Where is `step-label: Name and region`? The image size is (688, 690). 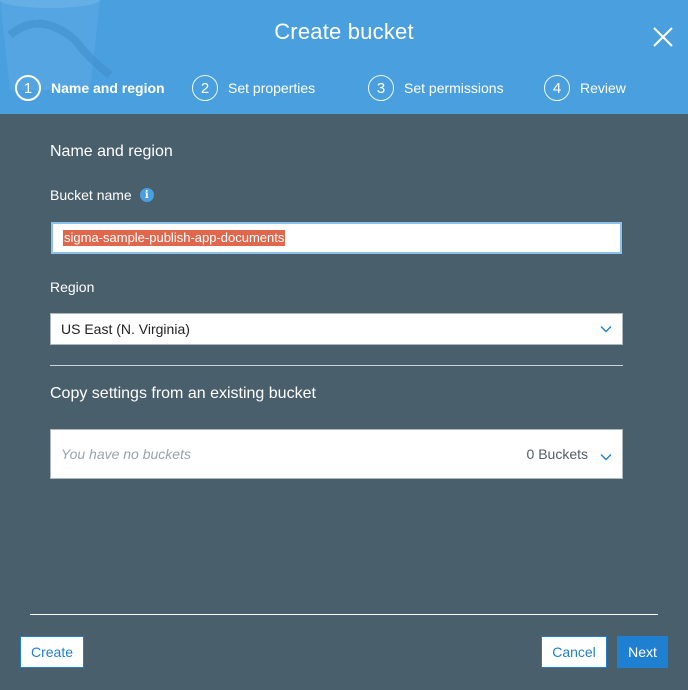 step-label: Name and region is located at coordinates (108, 88).